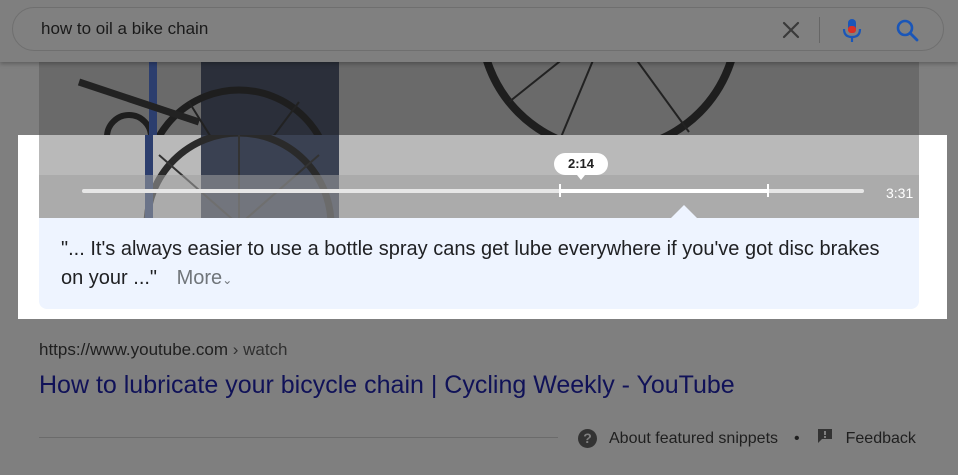  What do you see at coordinates (124, 29) in the screenshot?
I see `search-input: how to oil a bike chain` at bounding box center [124, 29].